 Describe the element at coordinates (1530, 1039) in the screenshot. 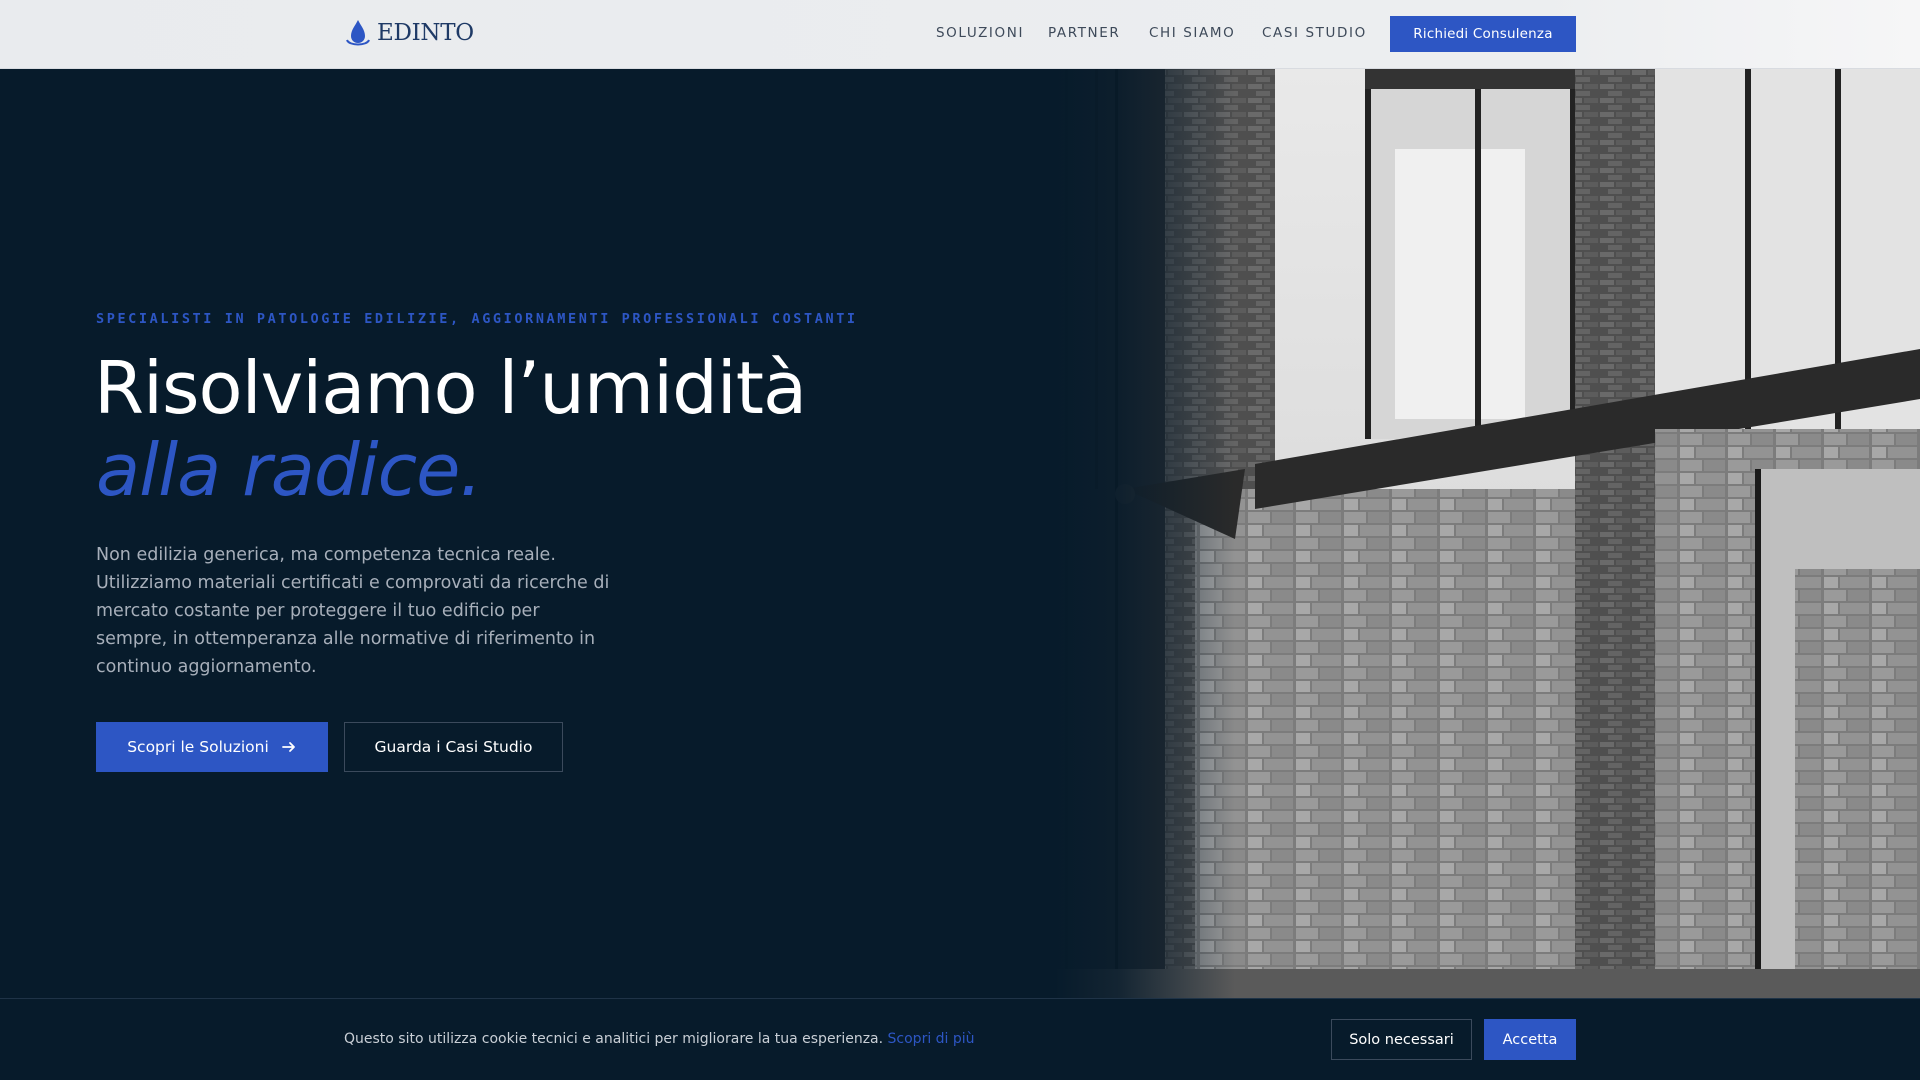

I see `accetta-button: Accetta` at that location.